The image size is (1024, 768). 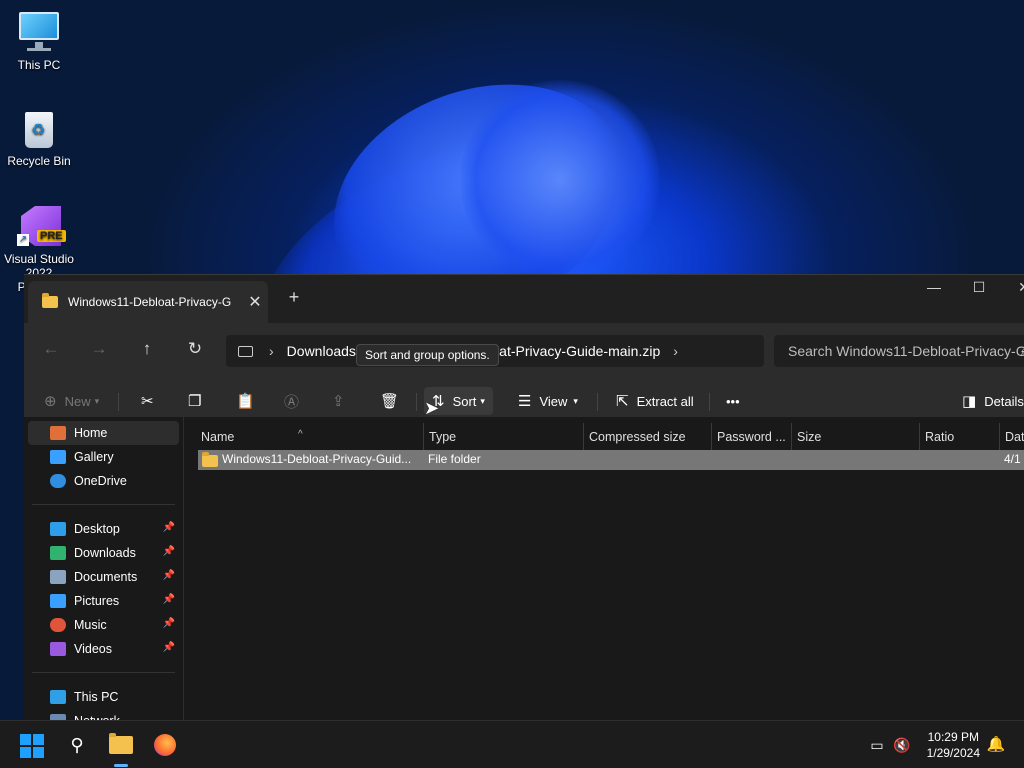 What do you see at coordinates (294, 297) in the screenshot?
I see `new-tab-button: +` at bounding box center [294, 297].